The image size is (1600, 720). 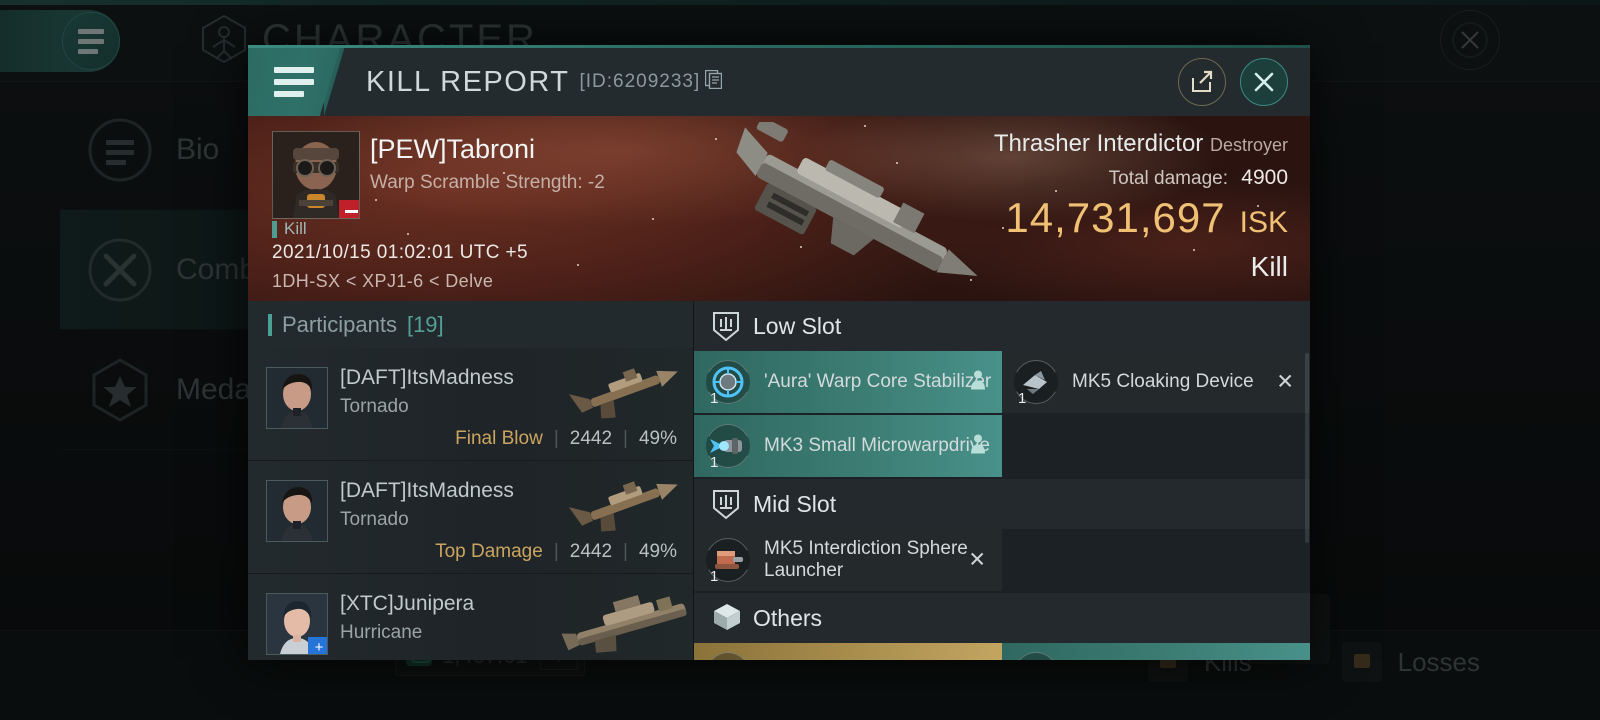 I want to click on fitting-column-left: Lv.6 Minmatar Ship, so click(x=848, y=651).